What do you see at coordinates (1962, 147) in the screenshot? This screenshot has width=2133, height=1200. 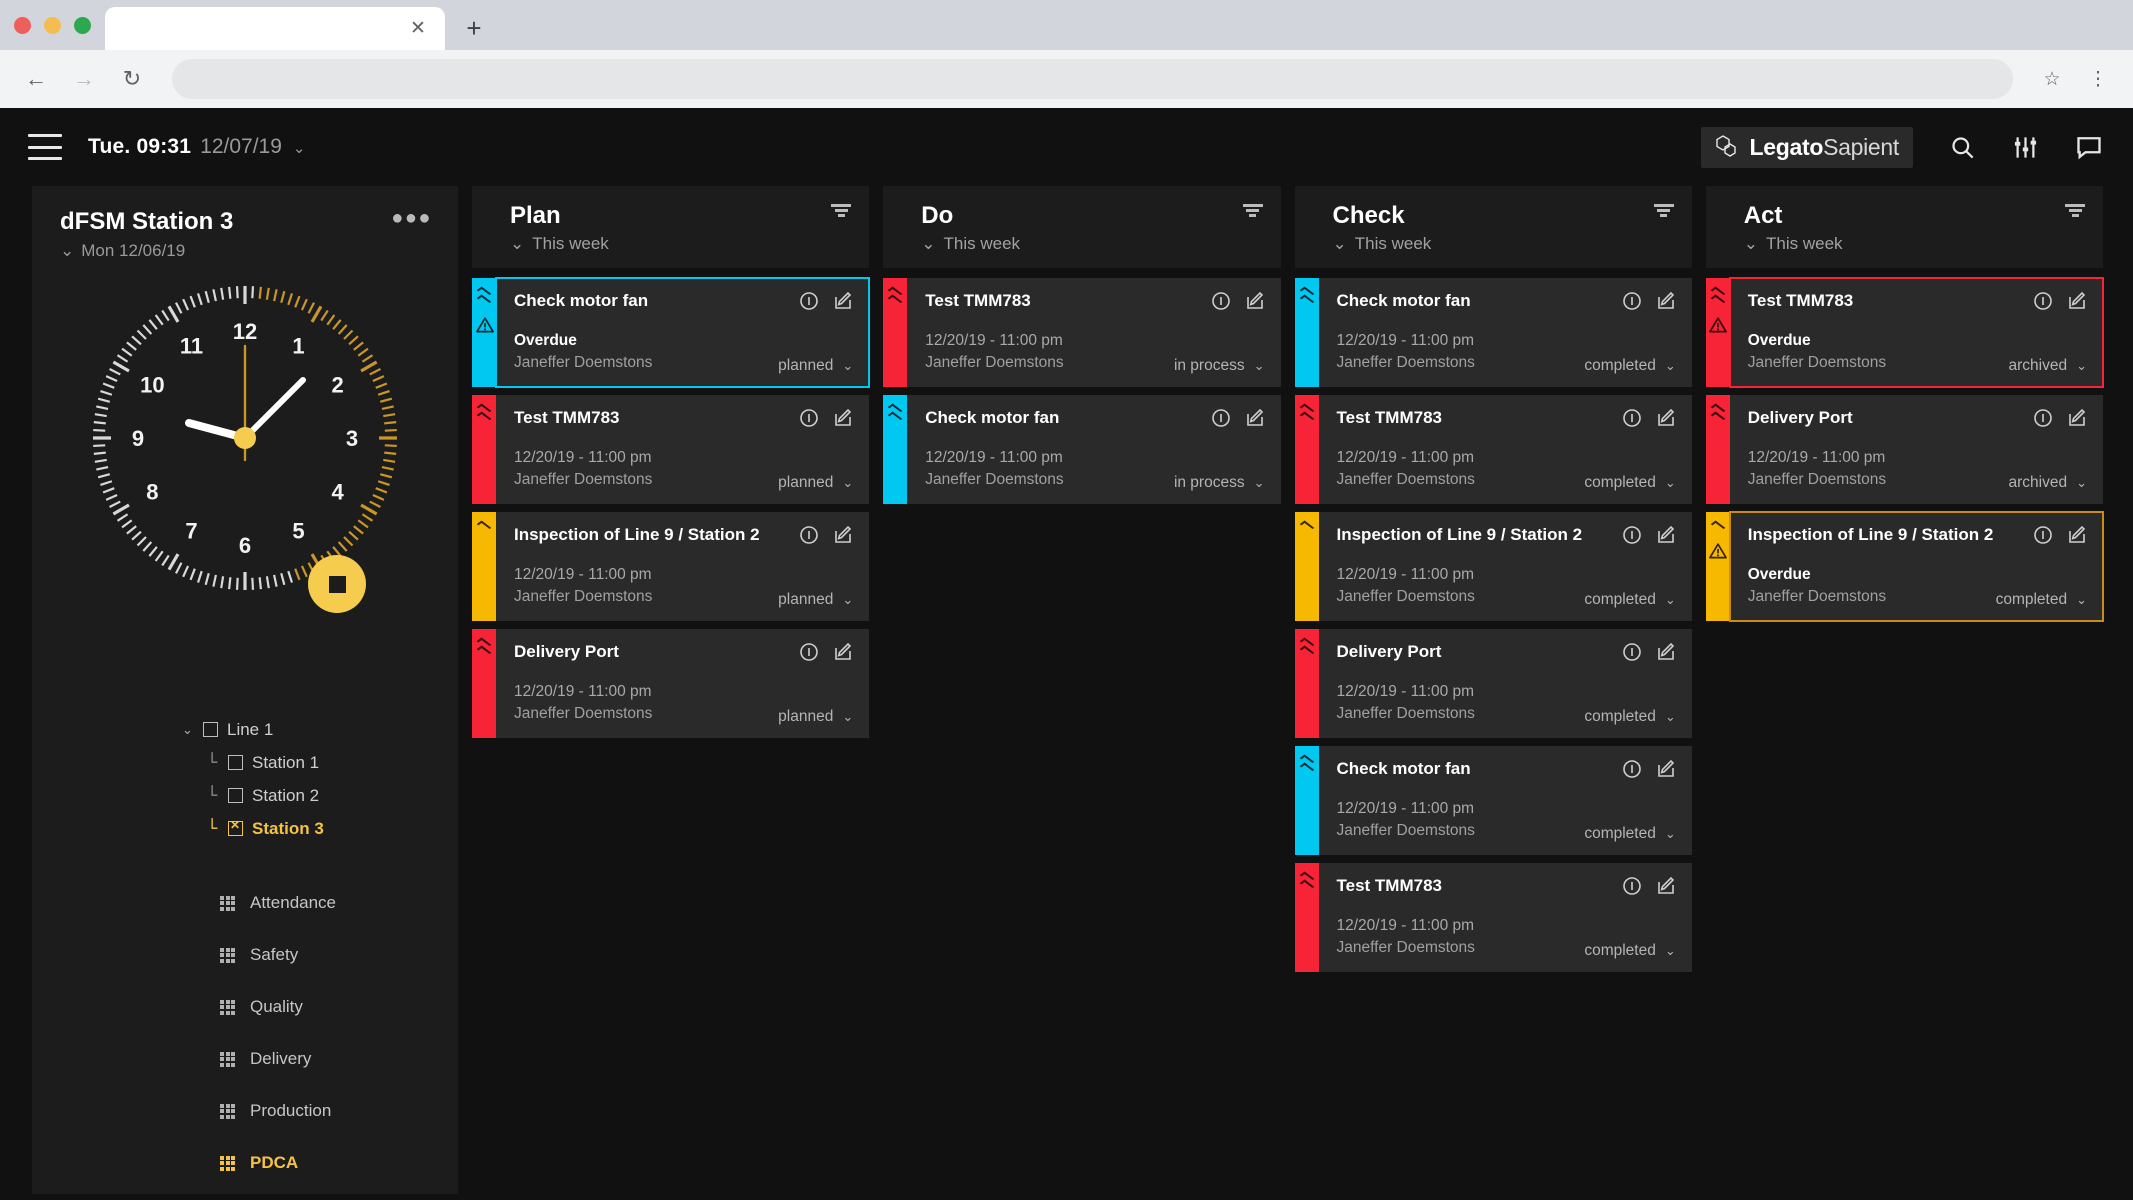 I see `search-icon` at bounding box center [1962, 147].